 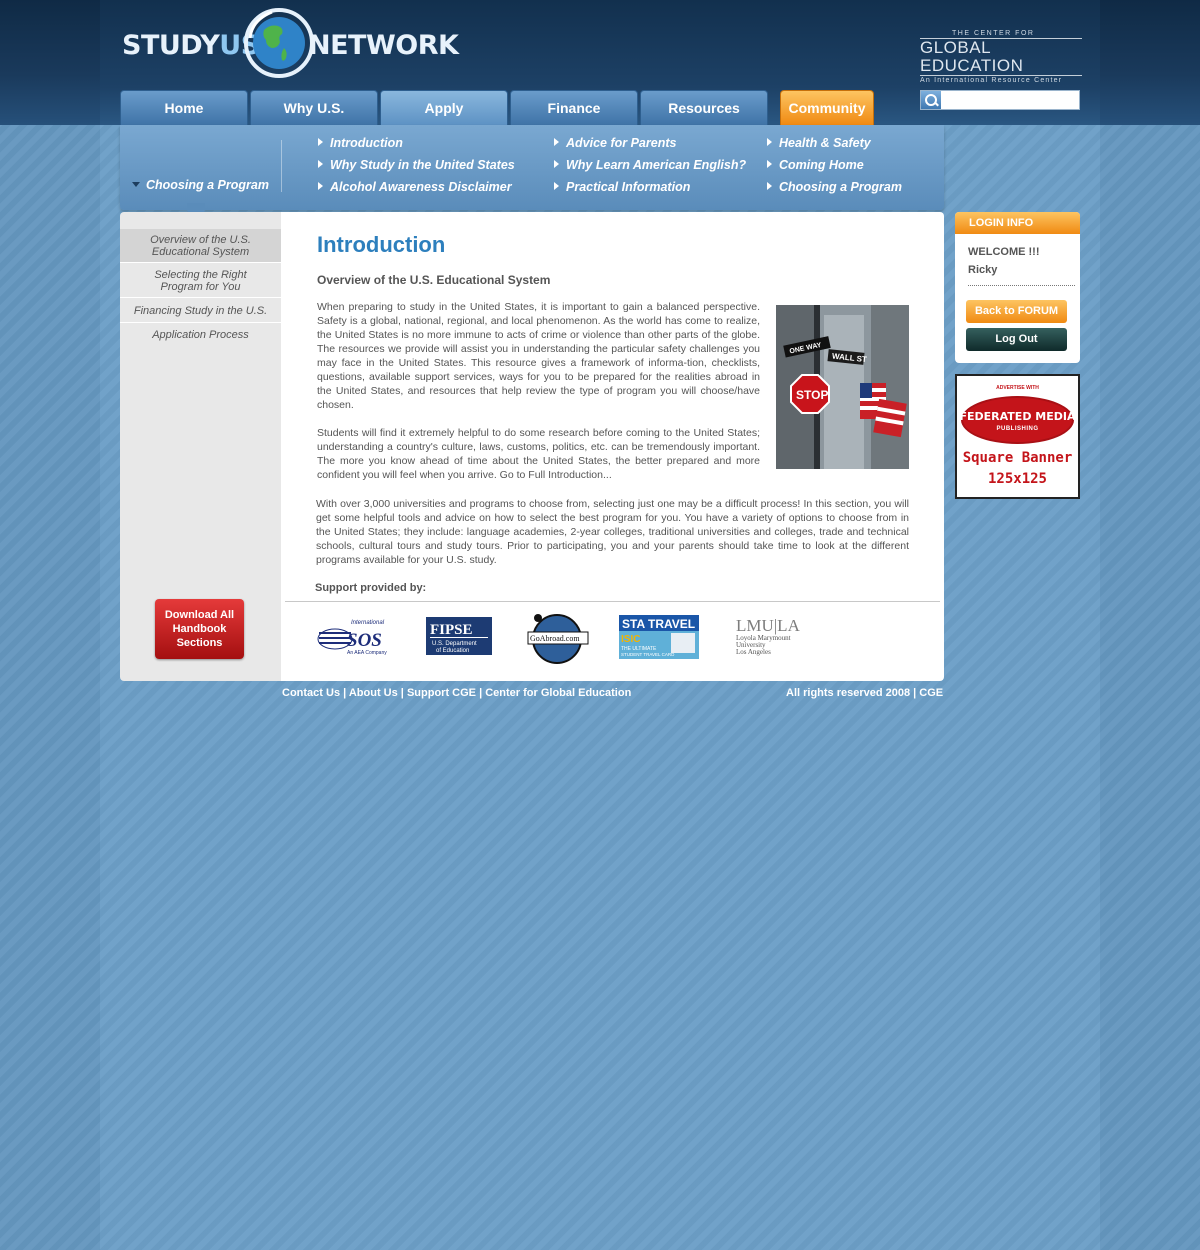 I want to click on page-shade-right, so click(x=1150, y=687).